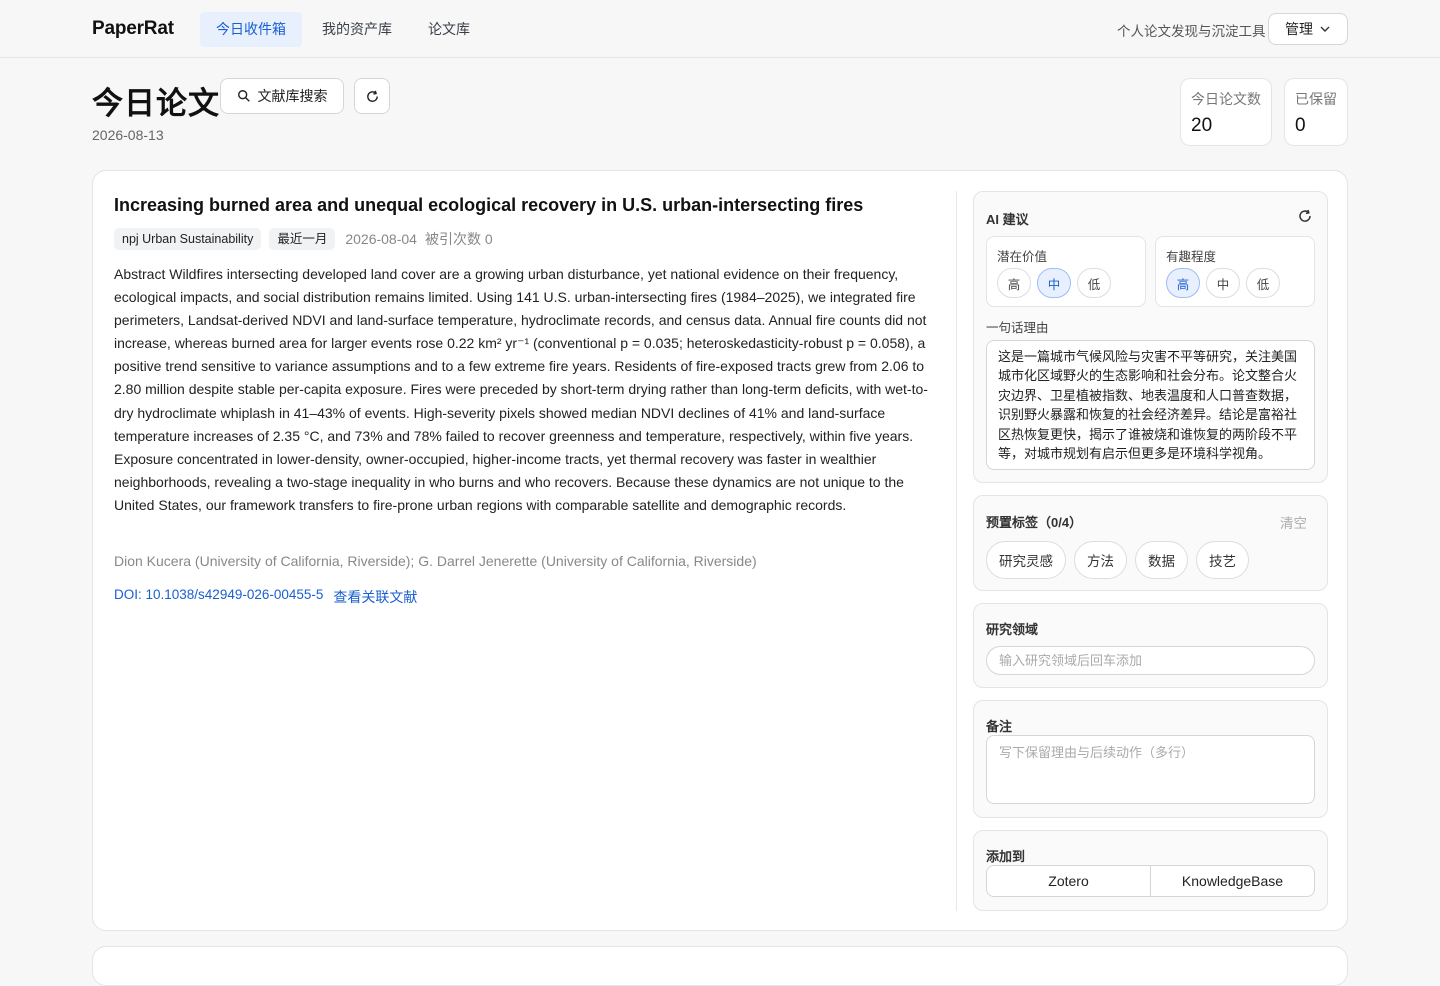  What do you see at coordinates (956, 551) in the screenshot?
I see `column-divider` at bounding box center [956, 551].